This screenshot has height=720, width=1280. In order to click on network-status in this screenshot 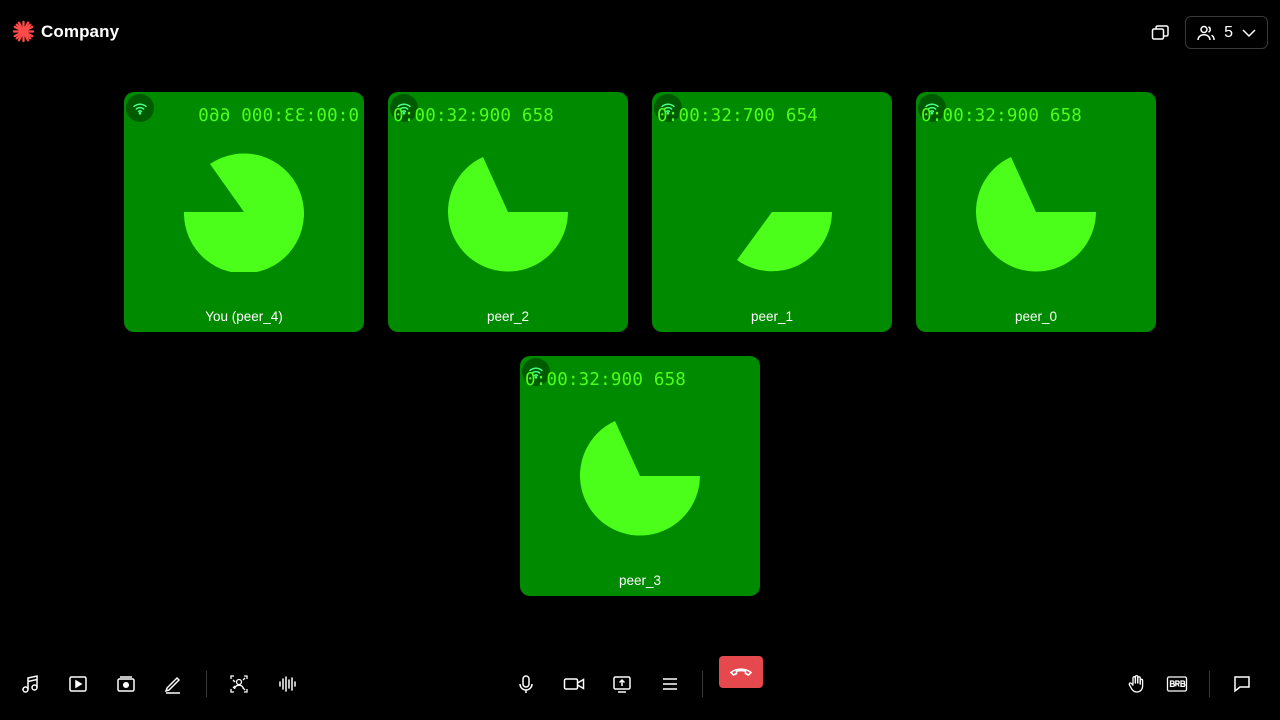, I will do `click(140, 108)`.